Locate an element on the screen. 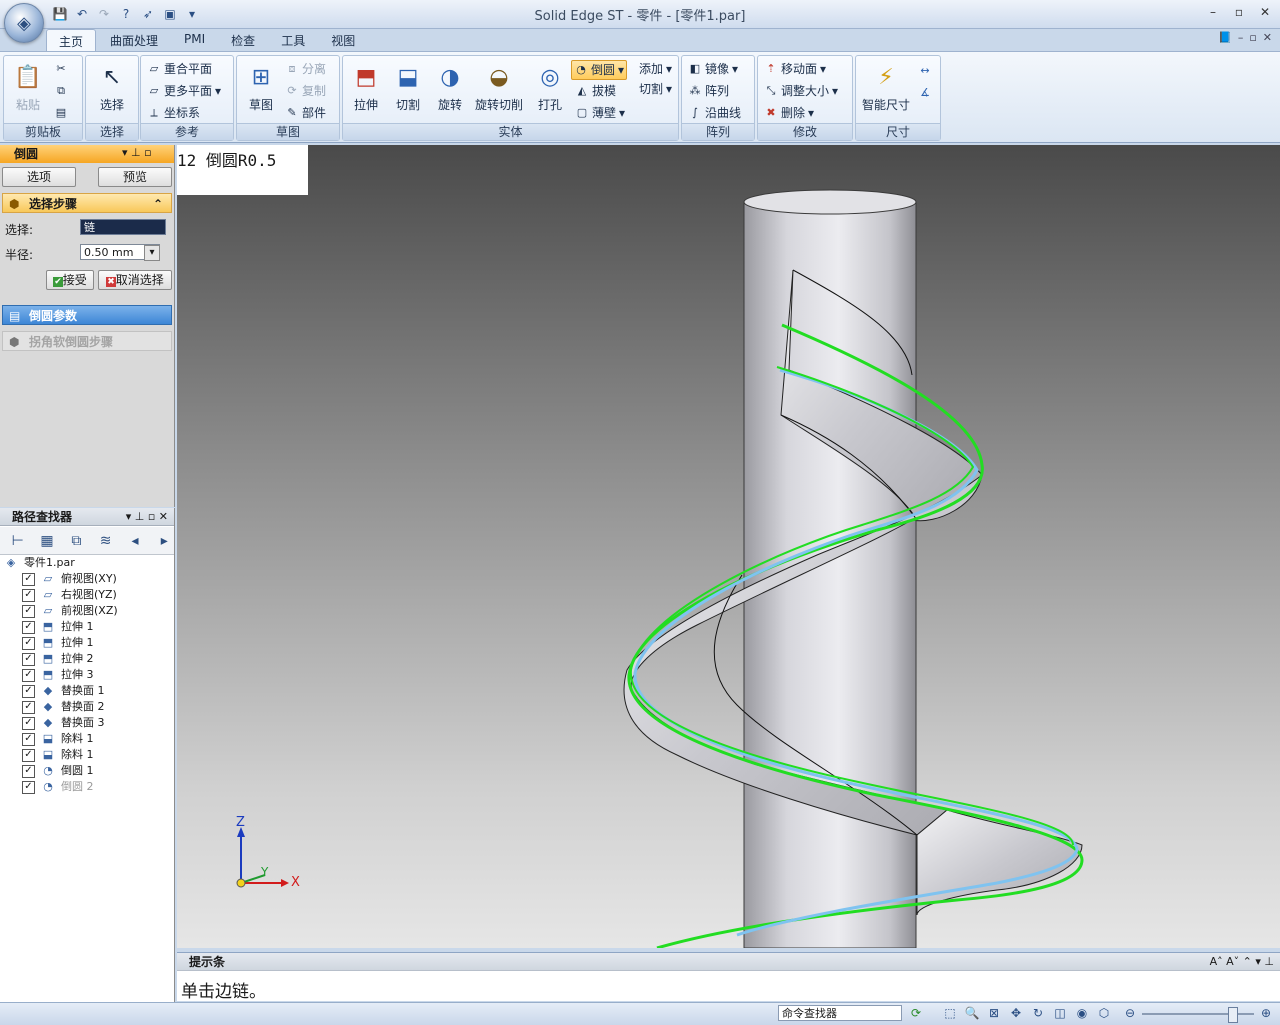 The height and width of the screenshot is (1025, 1280). tree-item: ✓ ◔ 倒圆 2 is located at coordinates (58, 787).